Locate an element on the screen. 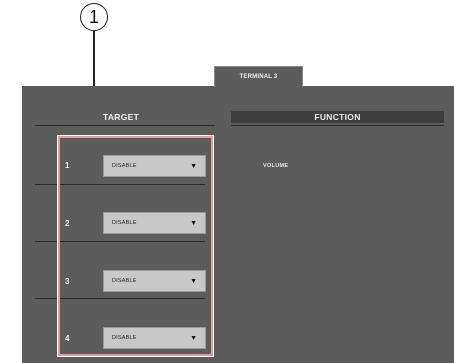  callout-number: 1 is located at coordinates (93, 16).